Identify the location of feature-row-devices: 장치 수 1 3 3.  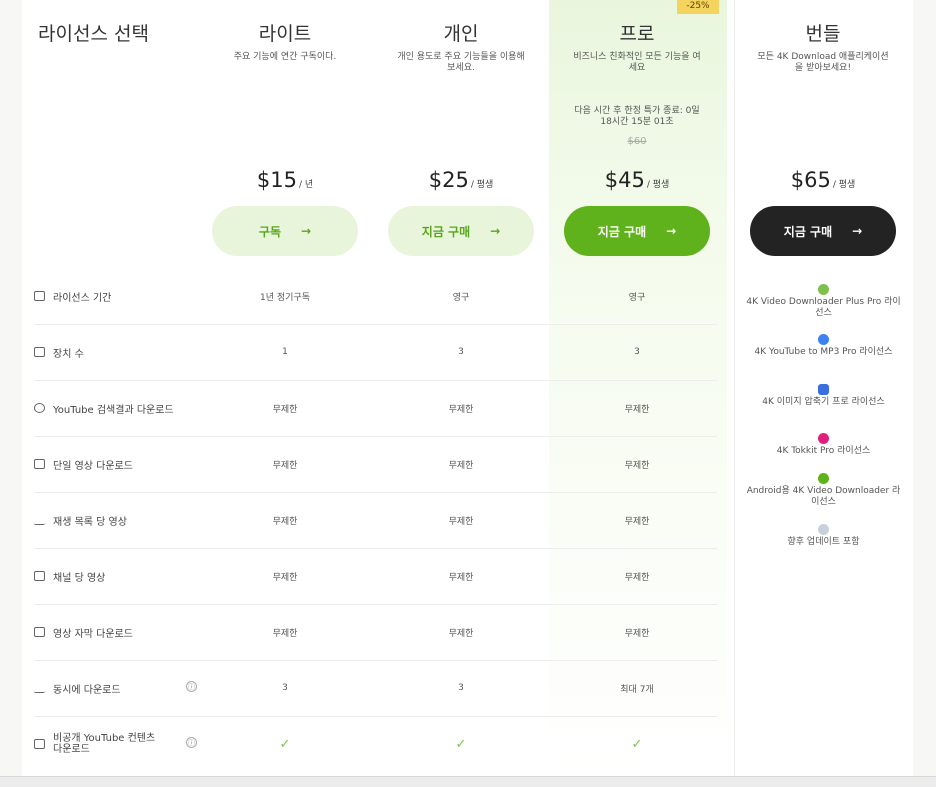
(375, 352).